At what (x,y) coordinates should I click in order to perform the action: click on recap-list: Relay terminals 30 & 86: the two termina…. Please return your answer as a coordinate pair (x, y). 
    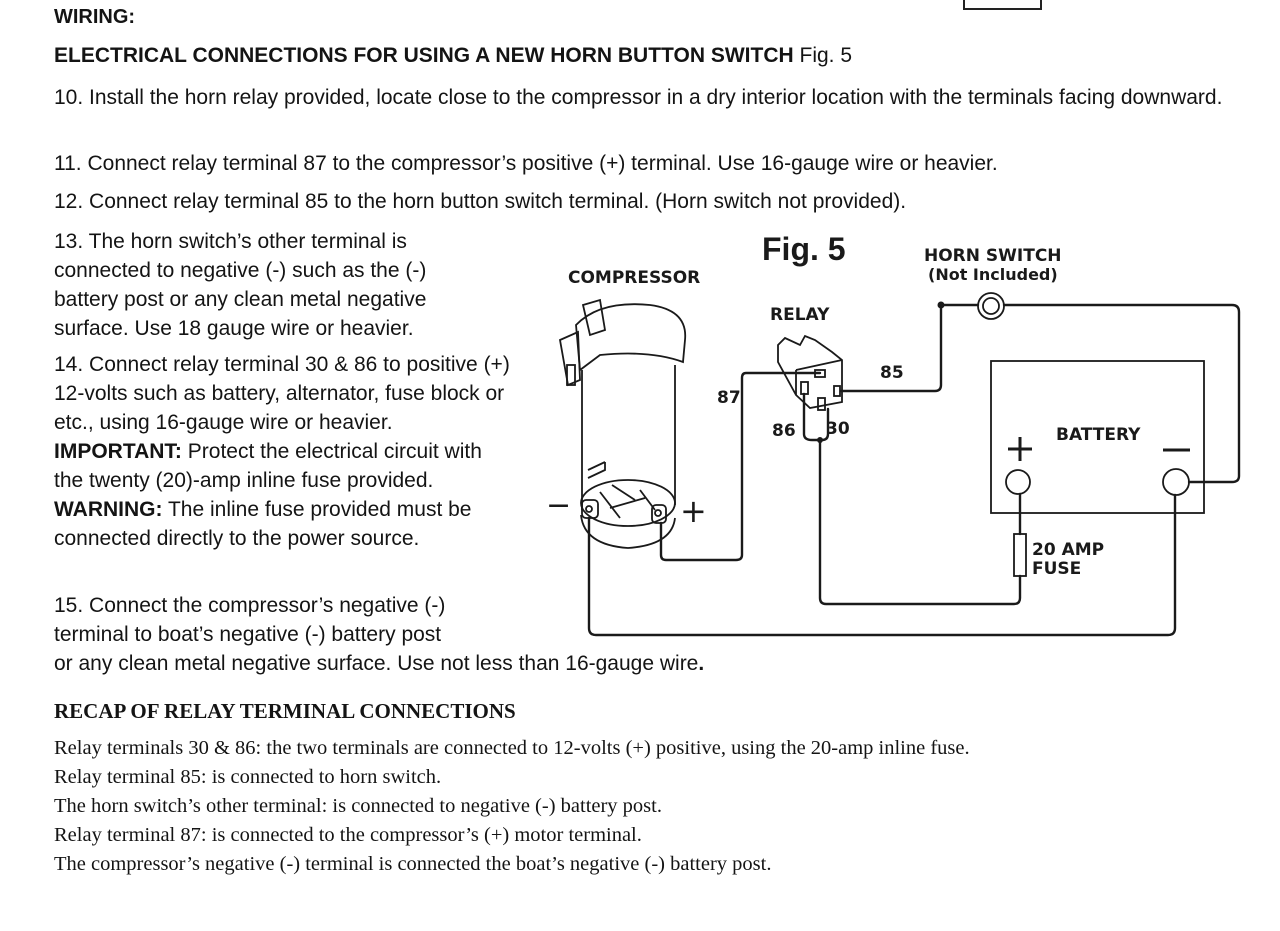
    Looking at the image, I should click on (512, 806).